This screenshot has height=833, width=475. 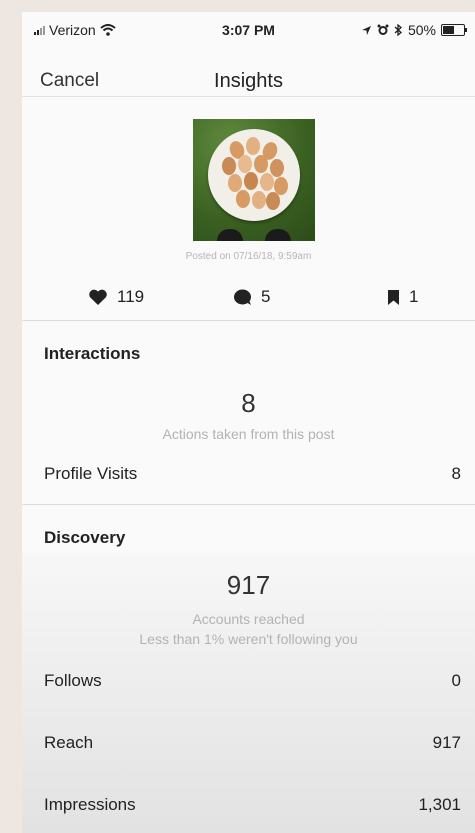 I want to click on likes-count: 119, so click(x=131, y=296).